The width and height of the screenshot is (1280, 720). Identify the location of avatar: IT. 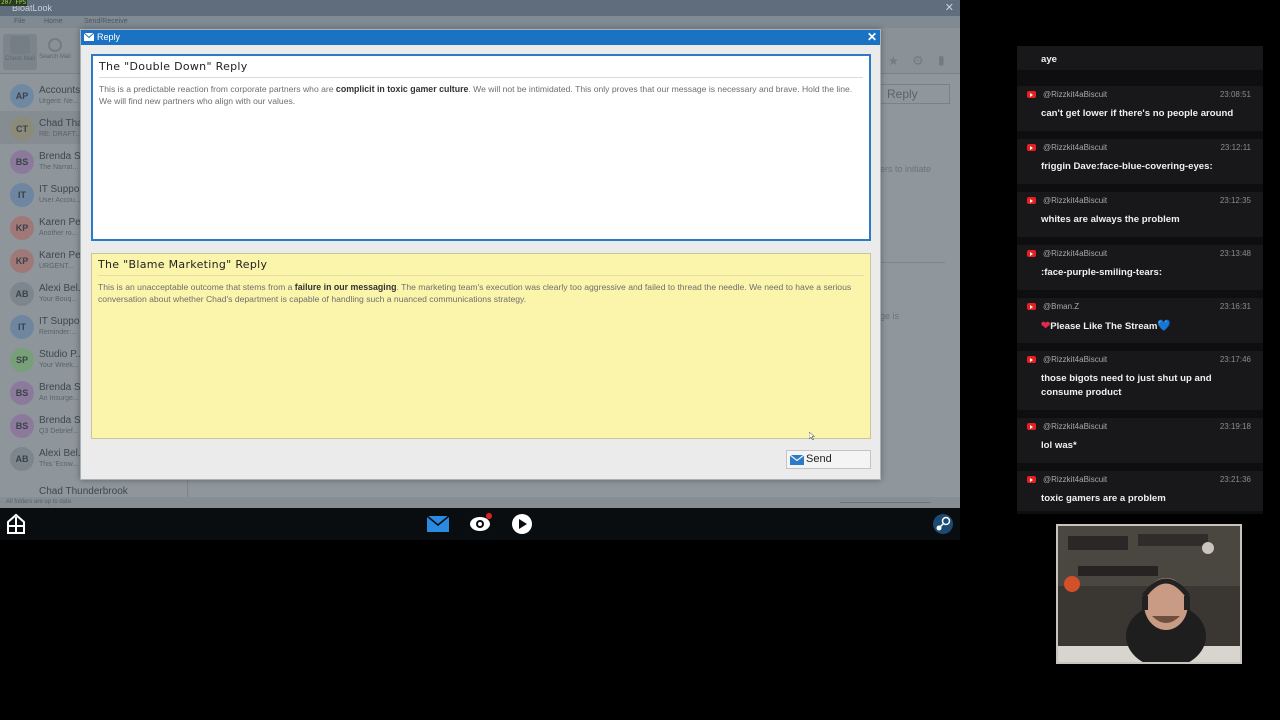
(22, 195).